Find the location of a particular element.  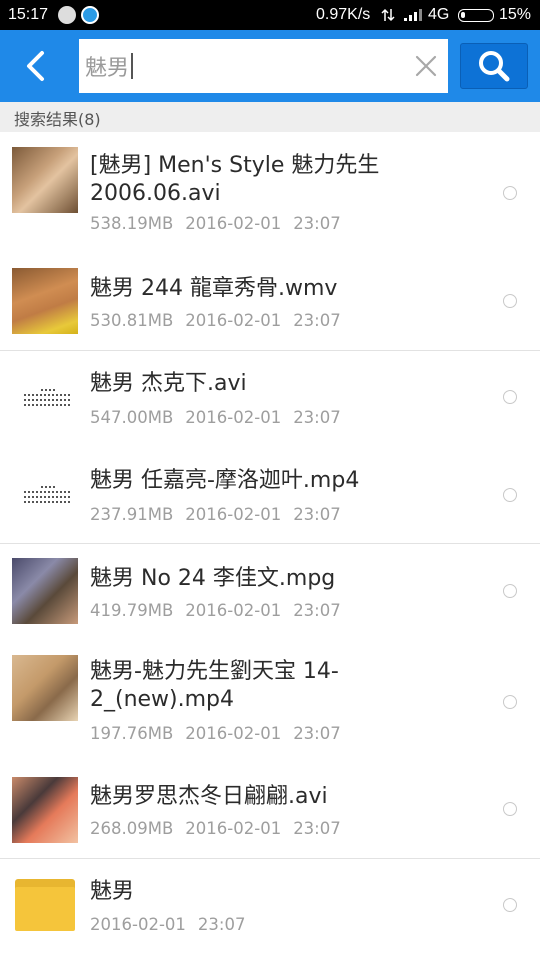

search-toolbar is located at coordinates (270, 66).